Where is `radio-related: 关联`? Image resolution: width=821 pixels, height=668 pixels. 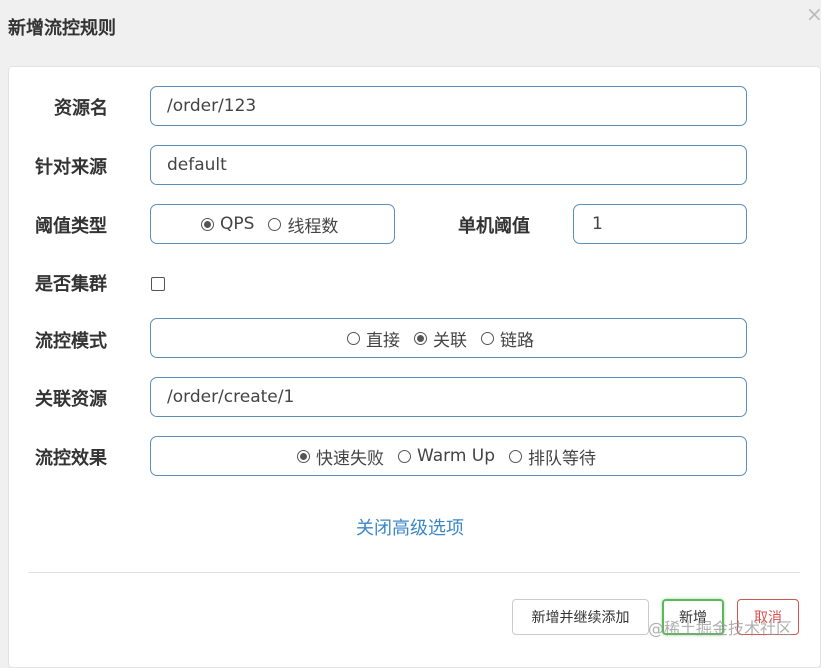
radio-related: 关联 is located at coordinates (440, 338).